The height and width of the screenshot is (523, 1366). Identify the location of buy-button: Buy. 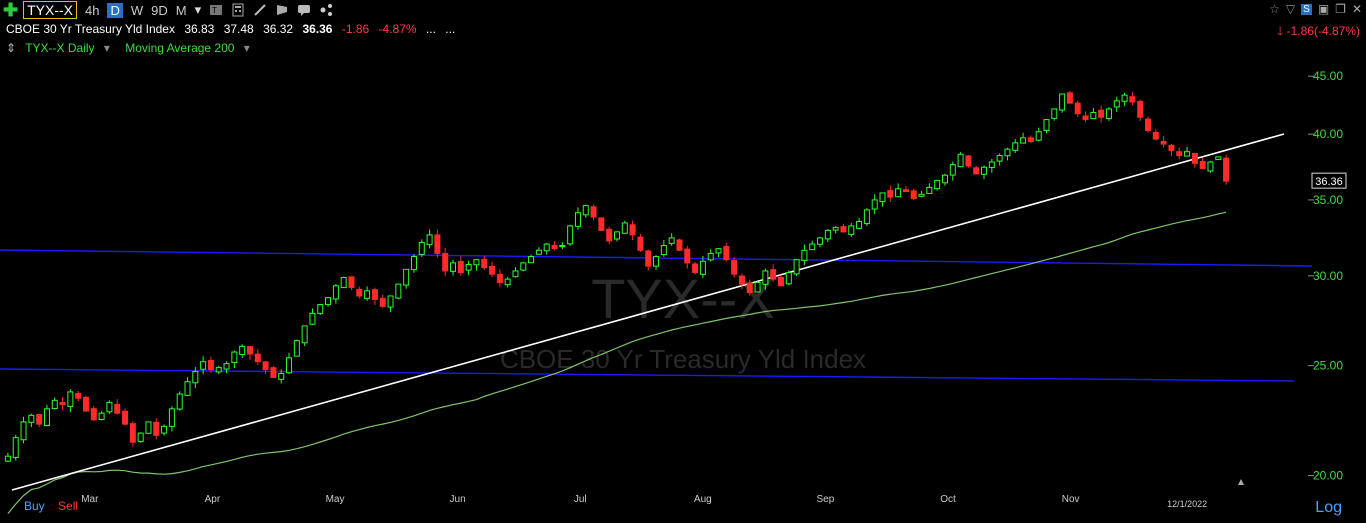
(34, 506).